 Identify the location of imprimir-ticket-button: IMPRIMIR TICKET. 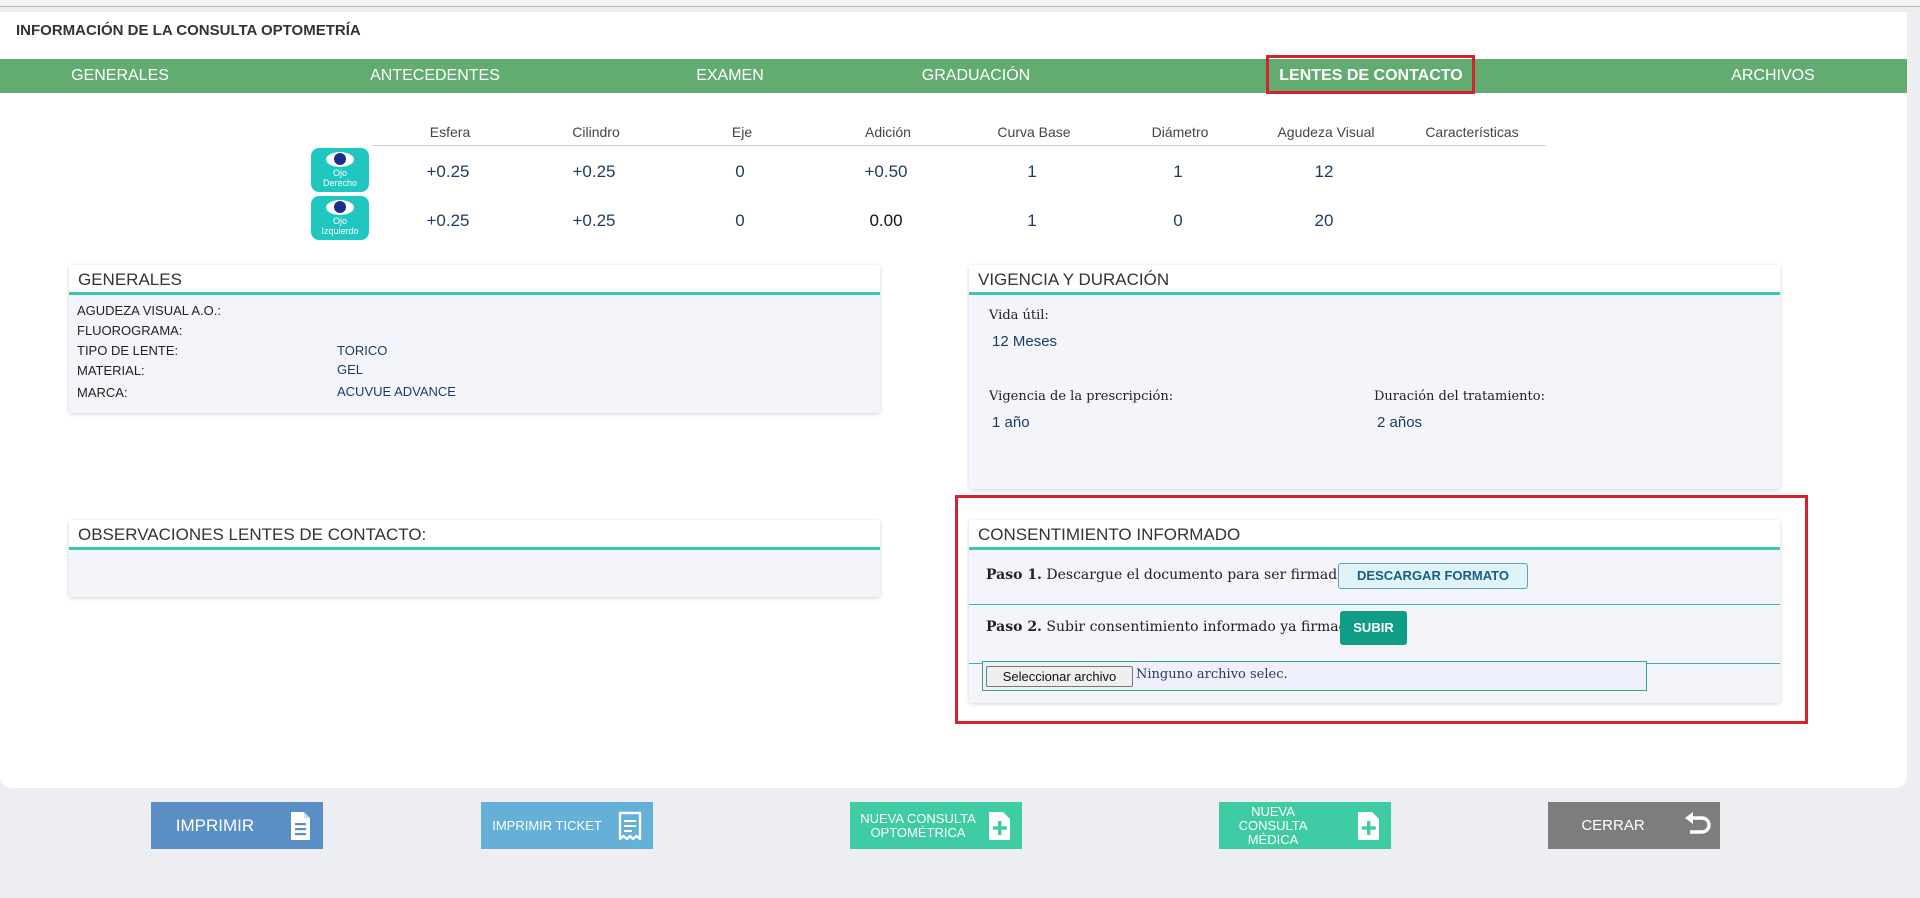
(567, 825).